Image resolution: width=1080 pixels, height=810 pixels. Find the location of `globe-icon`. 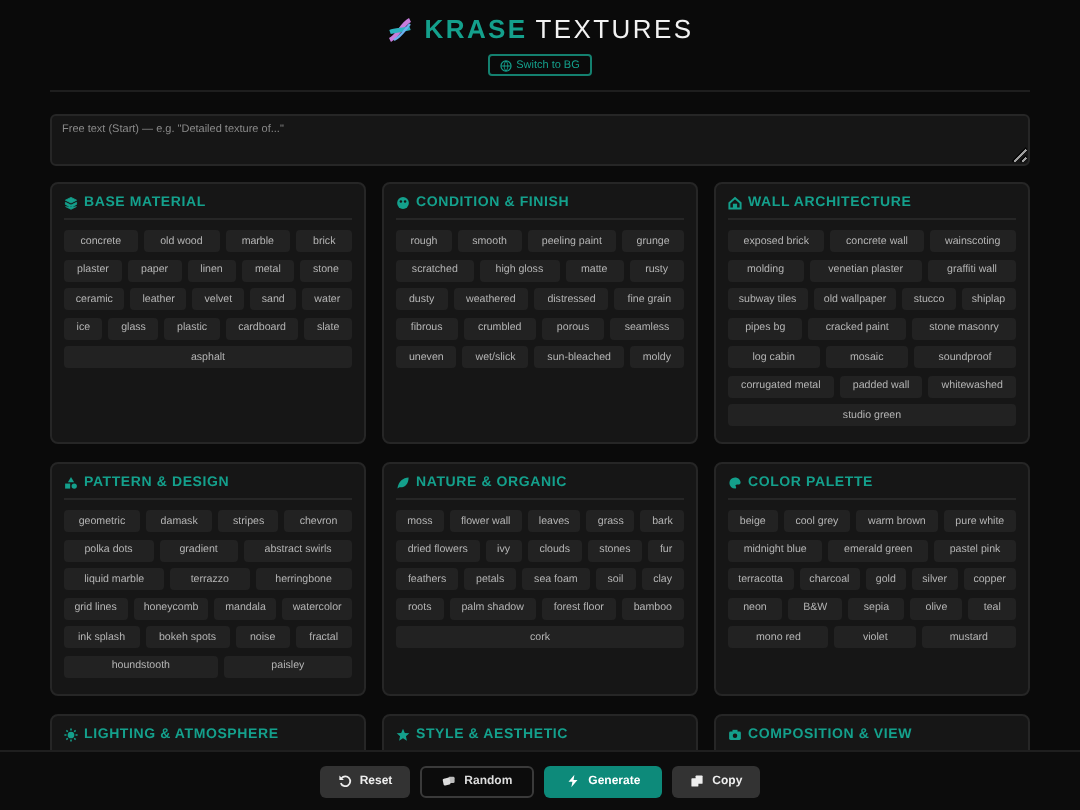

globe-icon is located at coordinates (506, 65).